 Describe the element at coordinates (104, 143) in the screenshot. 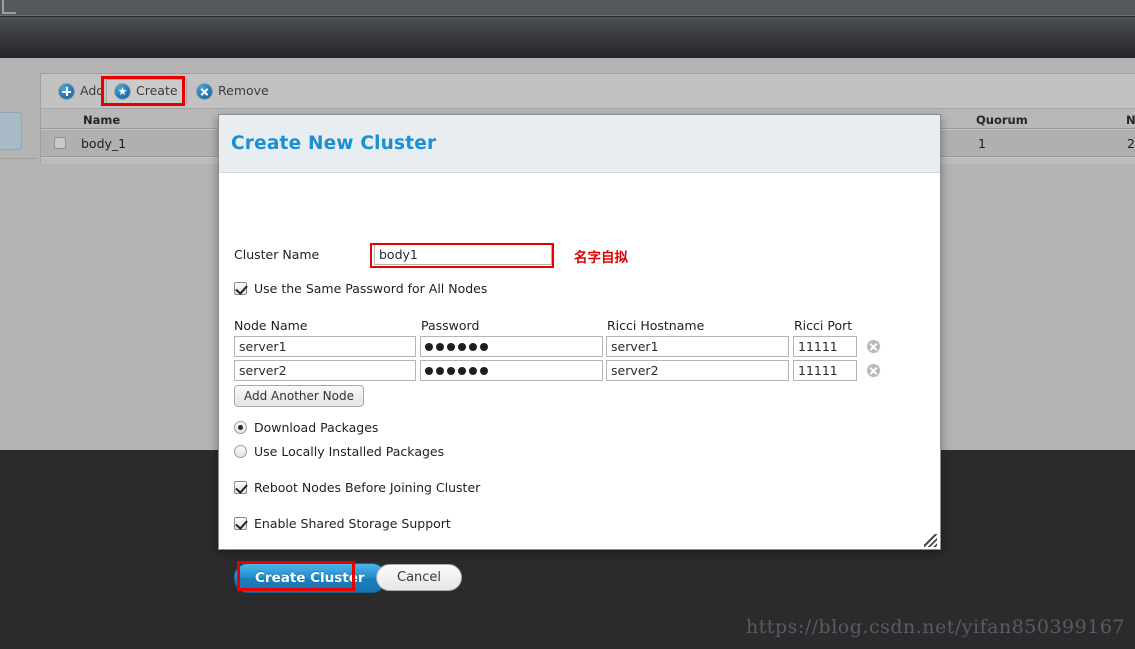

I see `cell-cluster-name: body_1` at that location.